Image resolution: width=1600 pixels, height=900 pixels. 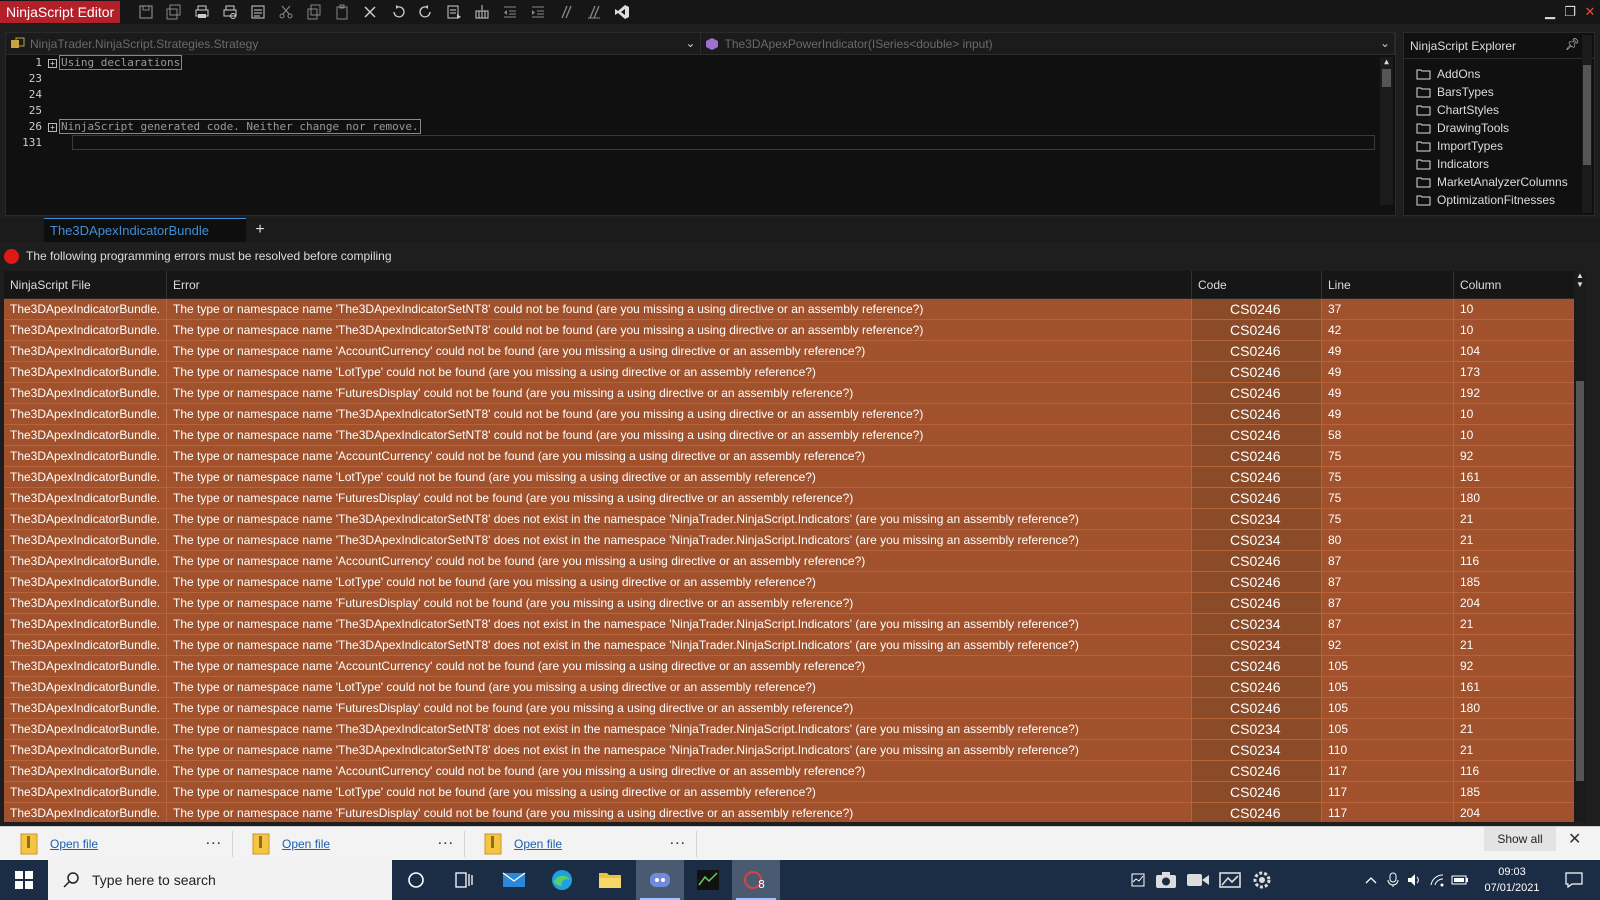 What do you see at coordinates (1505, 164) in the screenshot?
I see `explorer-folder-indicators: Indicators` at bounding box center [1505, 164].